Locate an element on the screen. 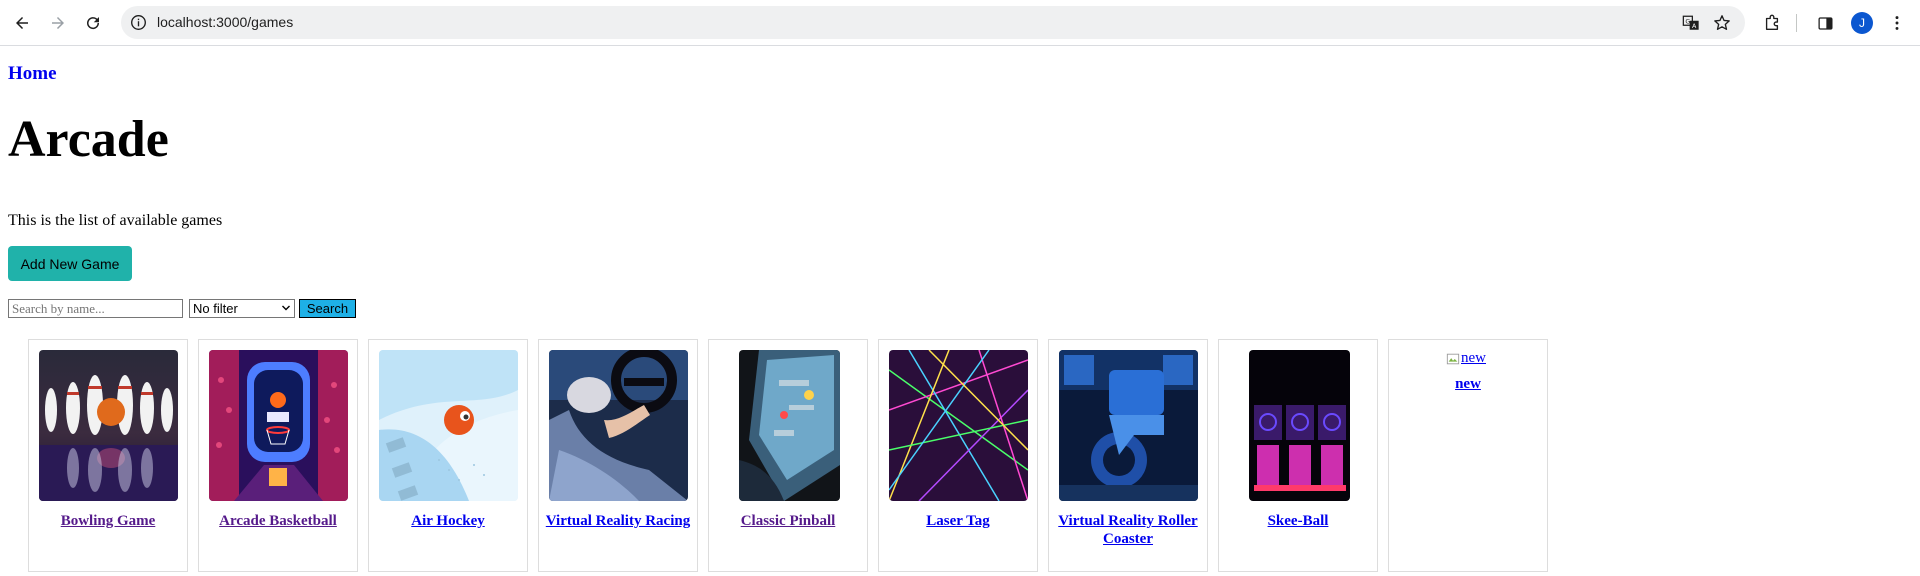 The image size is (1920, 576). game-card: new new is located at coordinates (1468, 455).